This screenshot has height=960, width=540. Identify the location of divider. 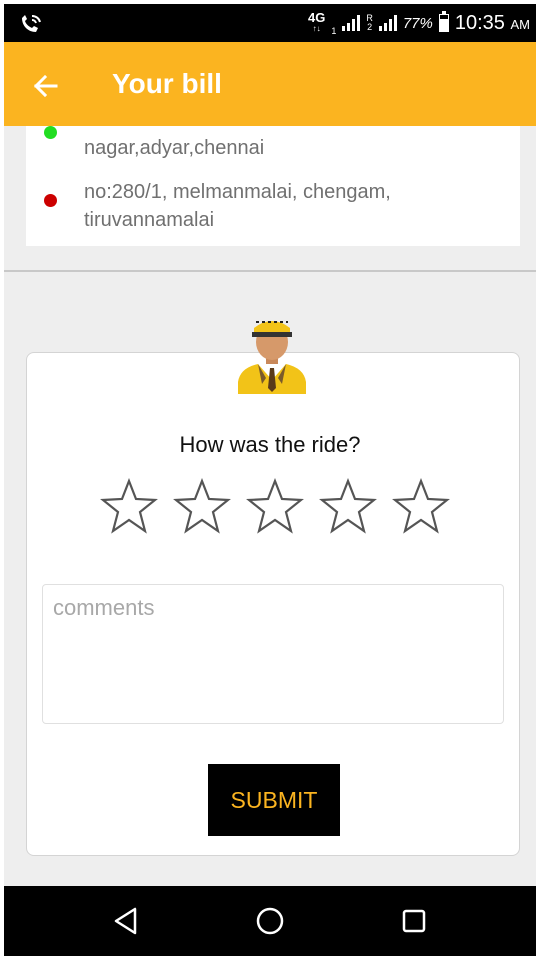
(270, 271).